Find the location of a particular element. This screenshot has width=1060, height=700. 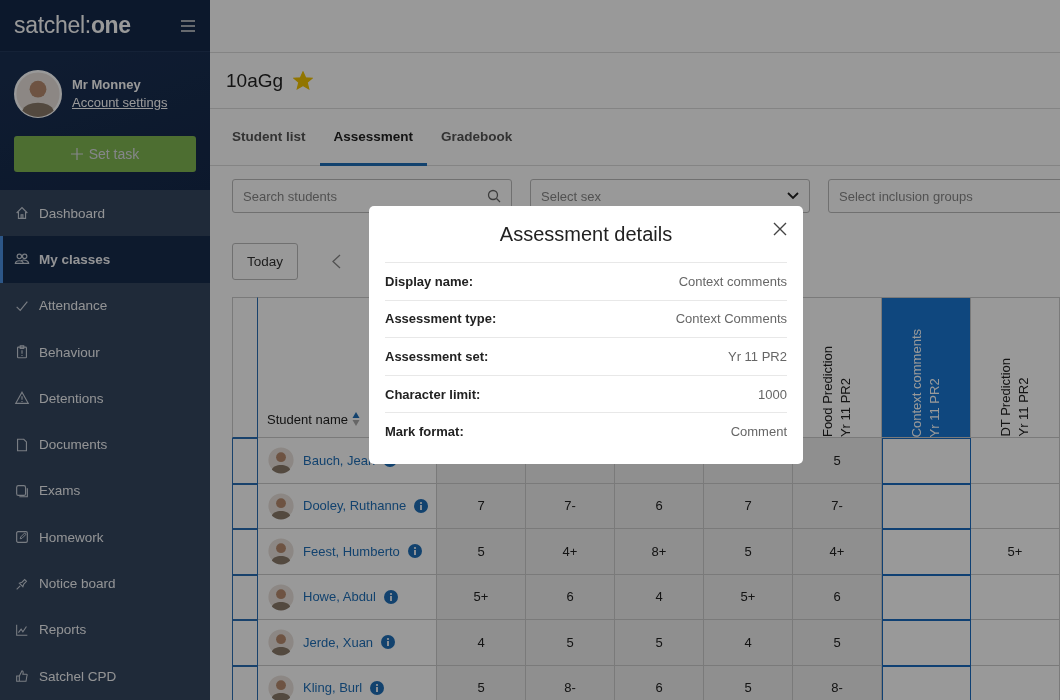

column-header: Context comments Yr 11 PR2 is located at coordinates (926, 367).